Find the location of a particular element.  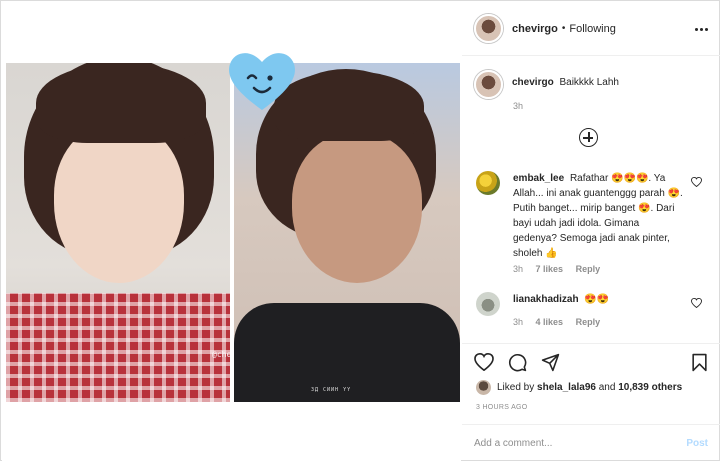

more-options-icon is located at coordinates (700, 28).